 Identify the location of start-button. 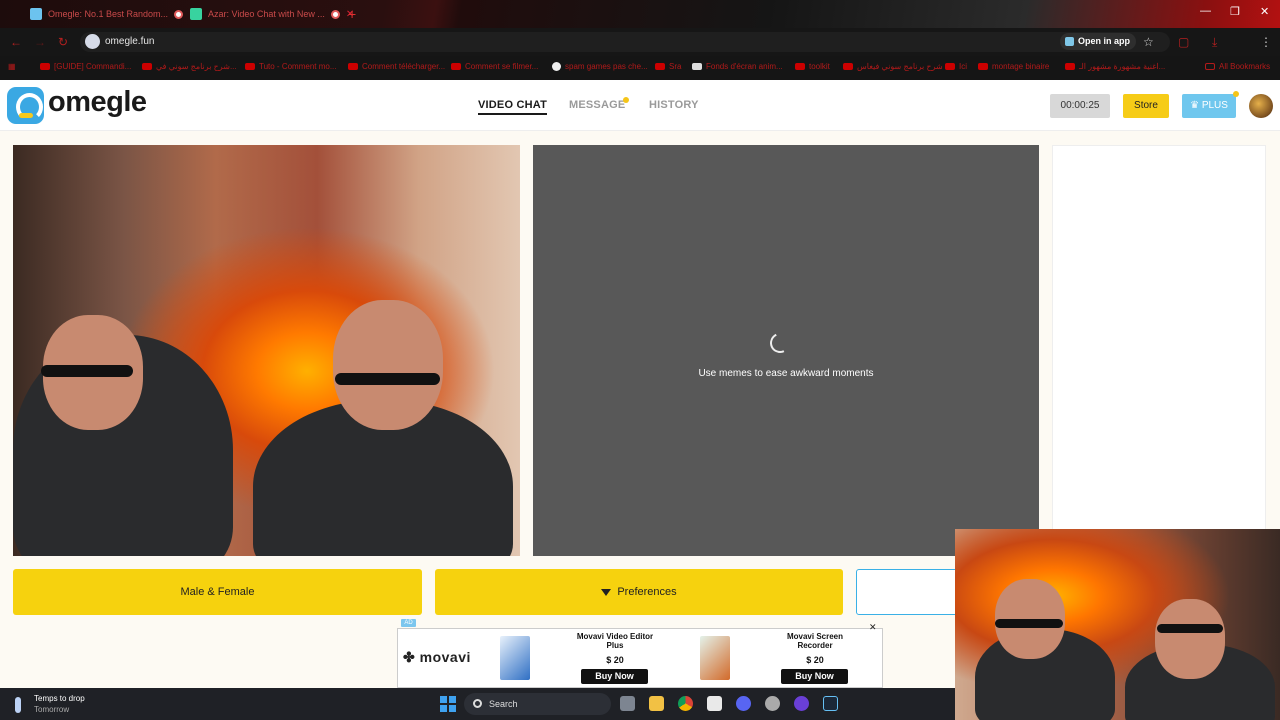
(911, 592).